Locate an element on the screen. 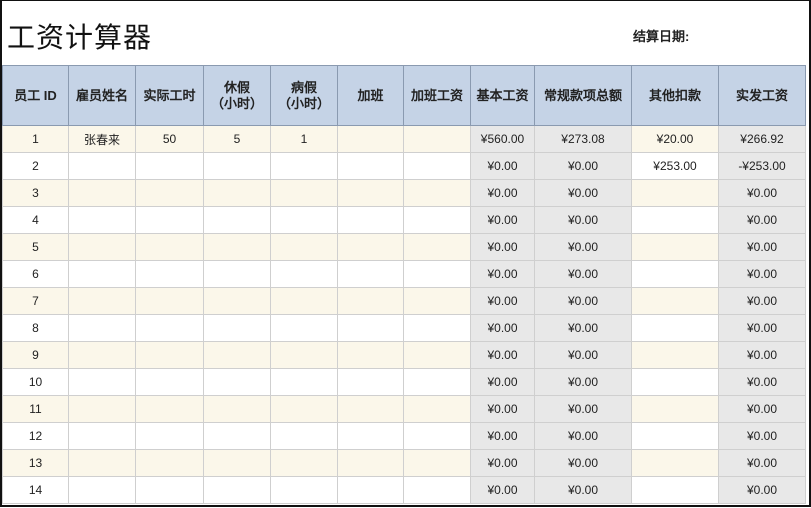 The image size is (811, 508). column-header-other-deductions: 其他扣款 is located at coordinates (675, 95).